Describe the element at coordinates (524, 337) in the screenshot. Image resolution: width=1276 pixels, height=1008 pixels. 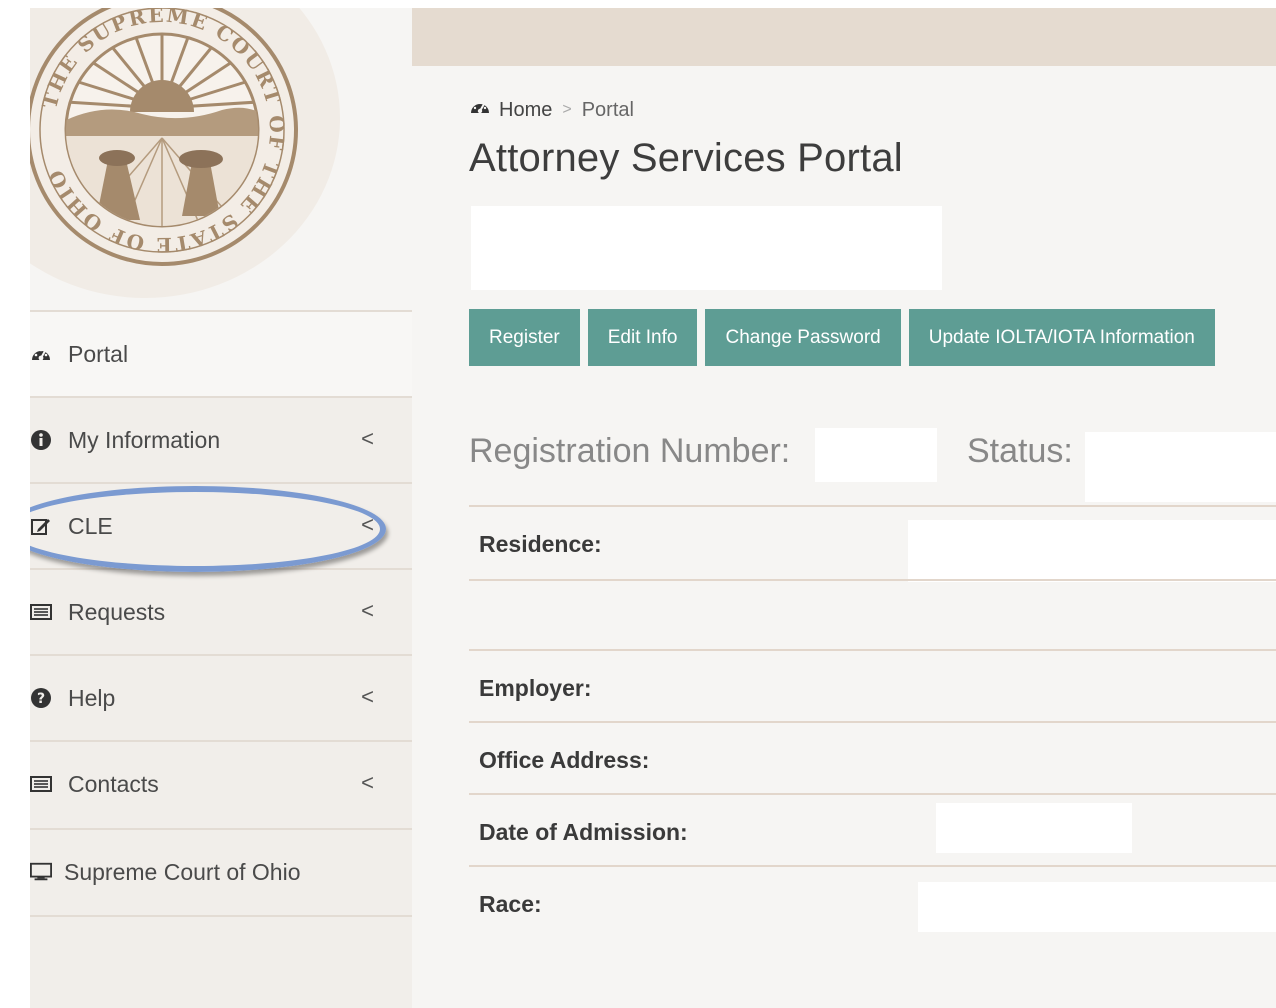
I see `register-button: Register` at that location.